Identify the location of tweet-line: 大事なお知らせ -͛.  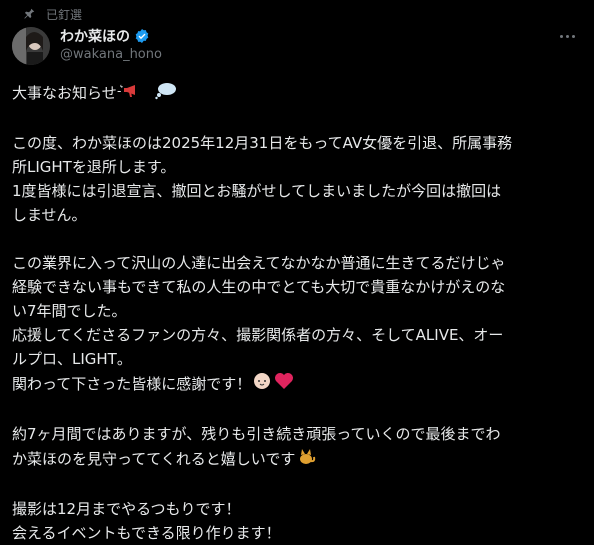
(297, 93).